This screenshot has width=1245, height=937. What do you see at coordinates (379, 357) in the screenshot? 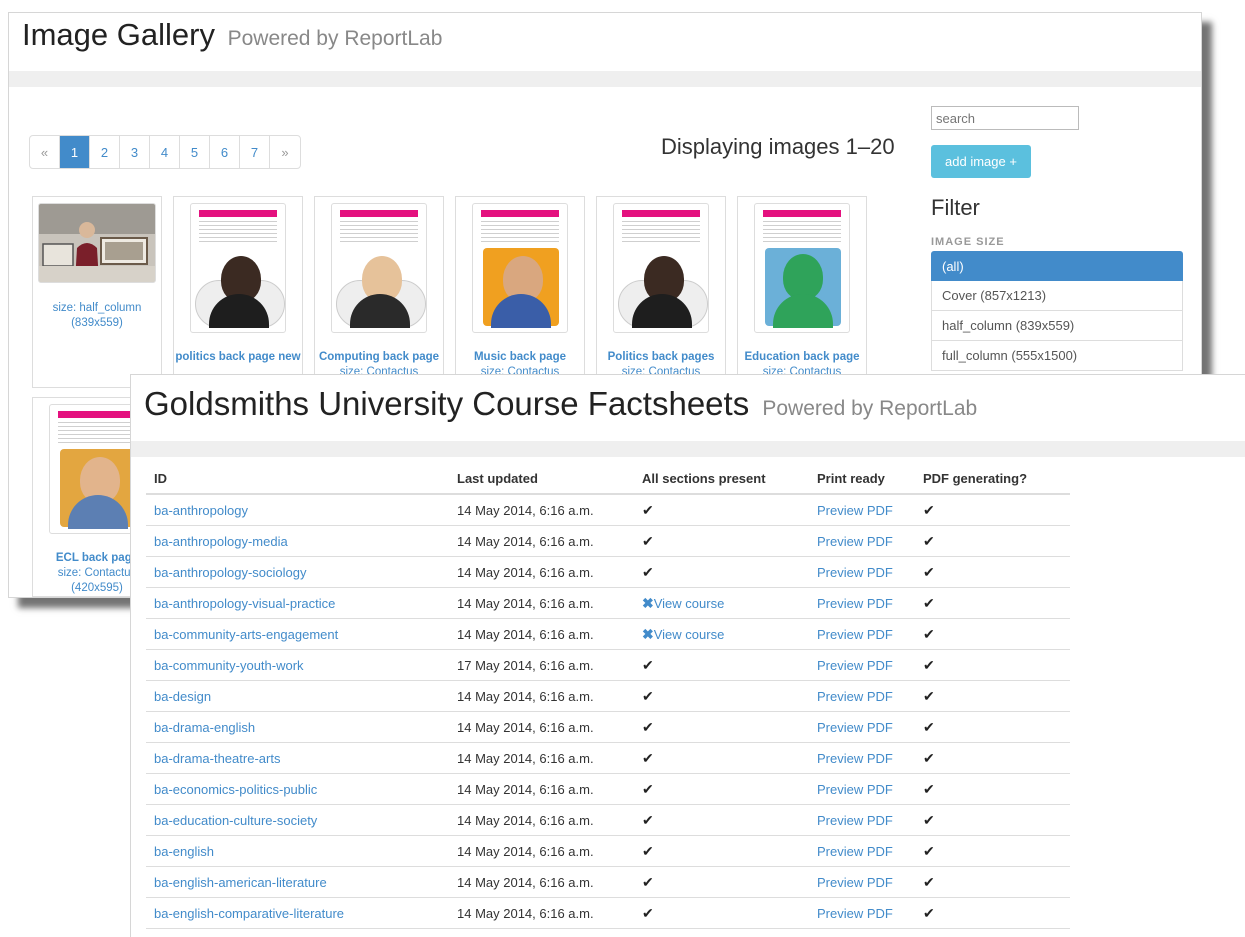
I see `card-name: Computing back page` at bounding box center [379, 357].